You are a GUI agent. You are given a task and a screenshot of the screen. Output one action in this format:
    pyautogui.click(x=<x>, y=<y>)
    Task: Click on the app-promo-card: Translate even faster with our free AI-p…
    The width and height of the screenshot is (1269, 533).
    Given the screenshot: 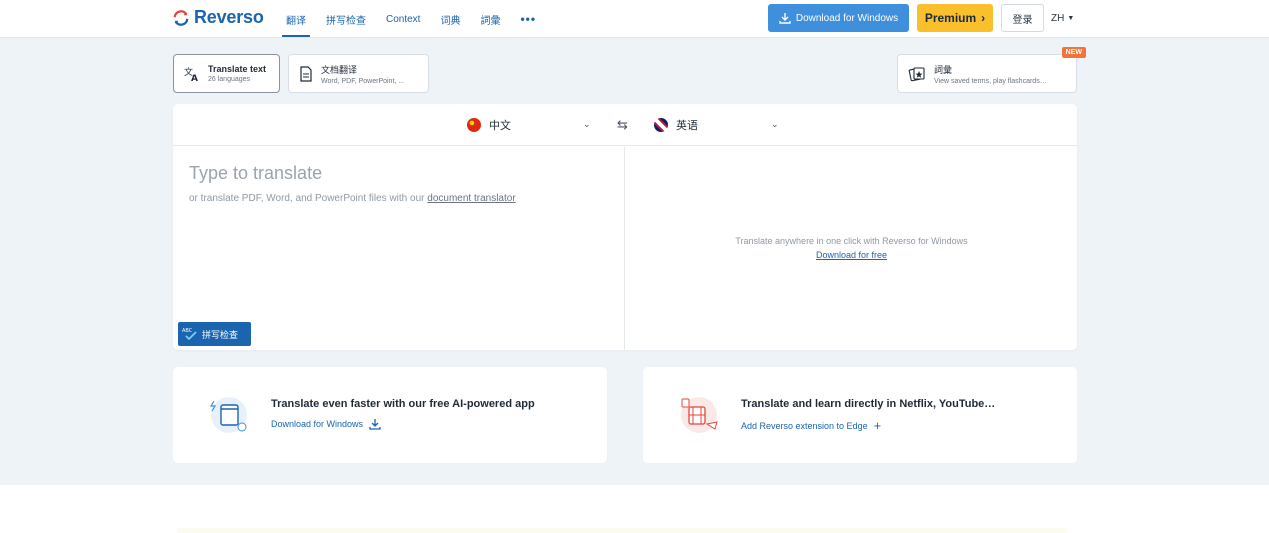 What is the action you would take?
    pyautogui.click(x=390, y=415)
    